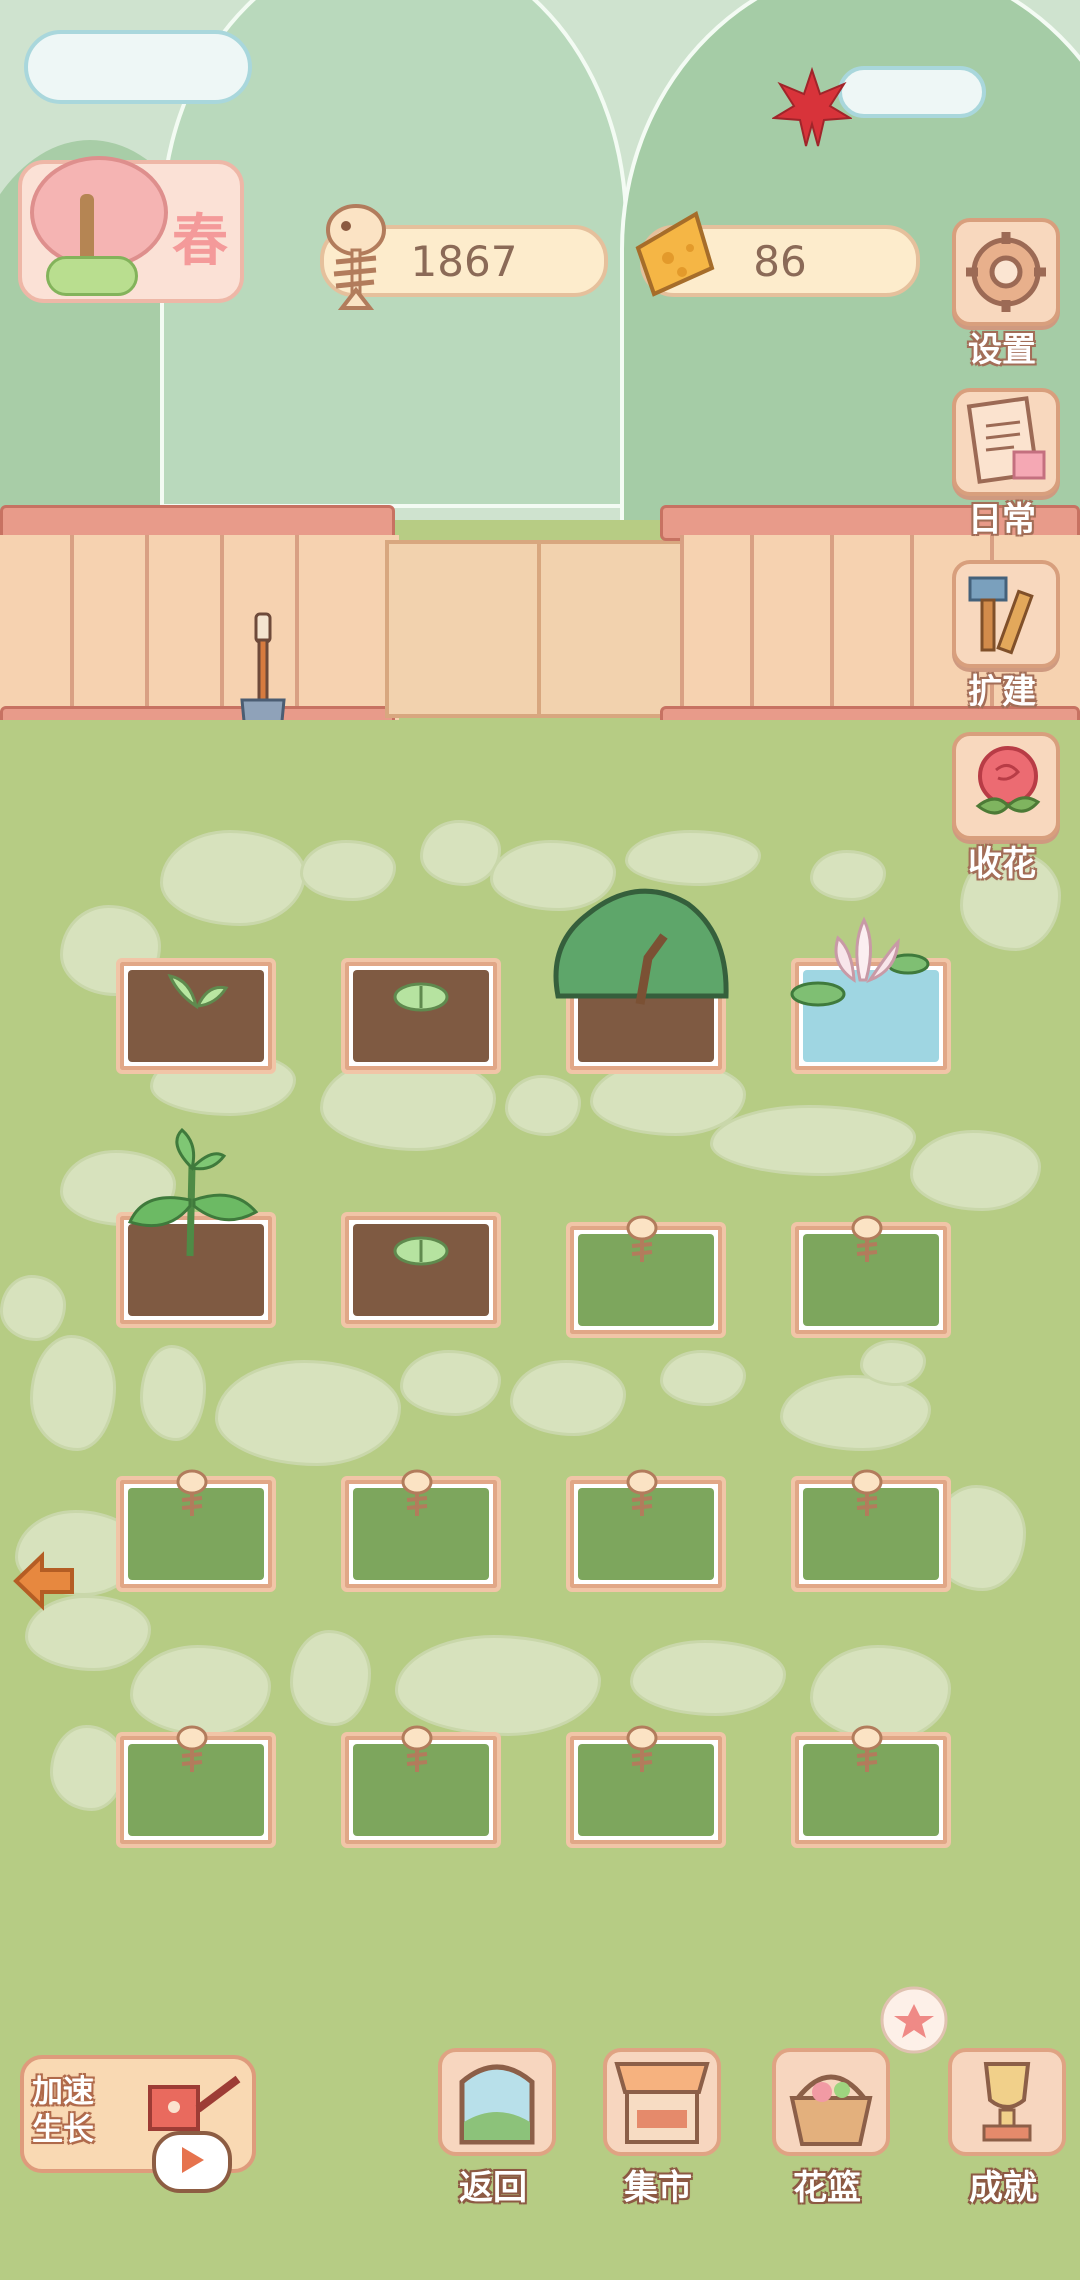 This screenshot has height=2280, width=1080. What do you see at coordinates (43, 1581) in the screenshot?
I see `arrow-left-icon` at bounding box center [43, 1581].